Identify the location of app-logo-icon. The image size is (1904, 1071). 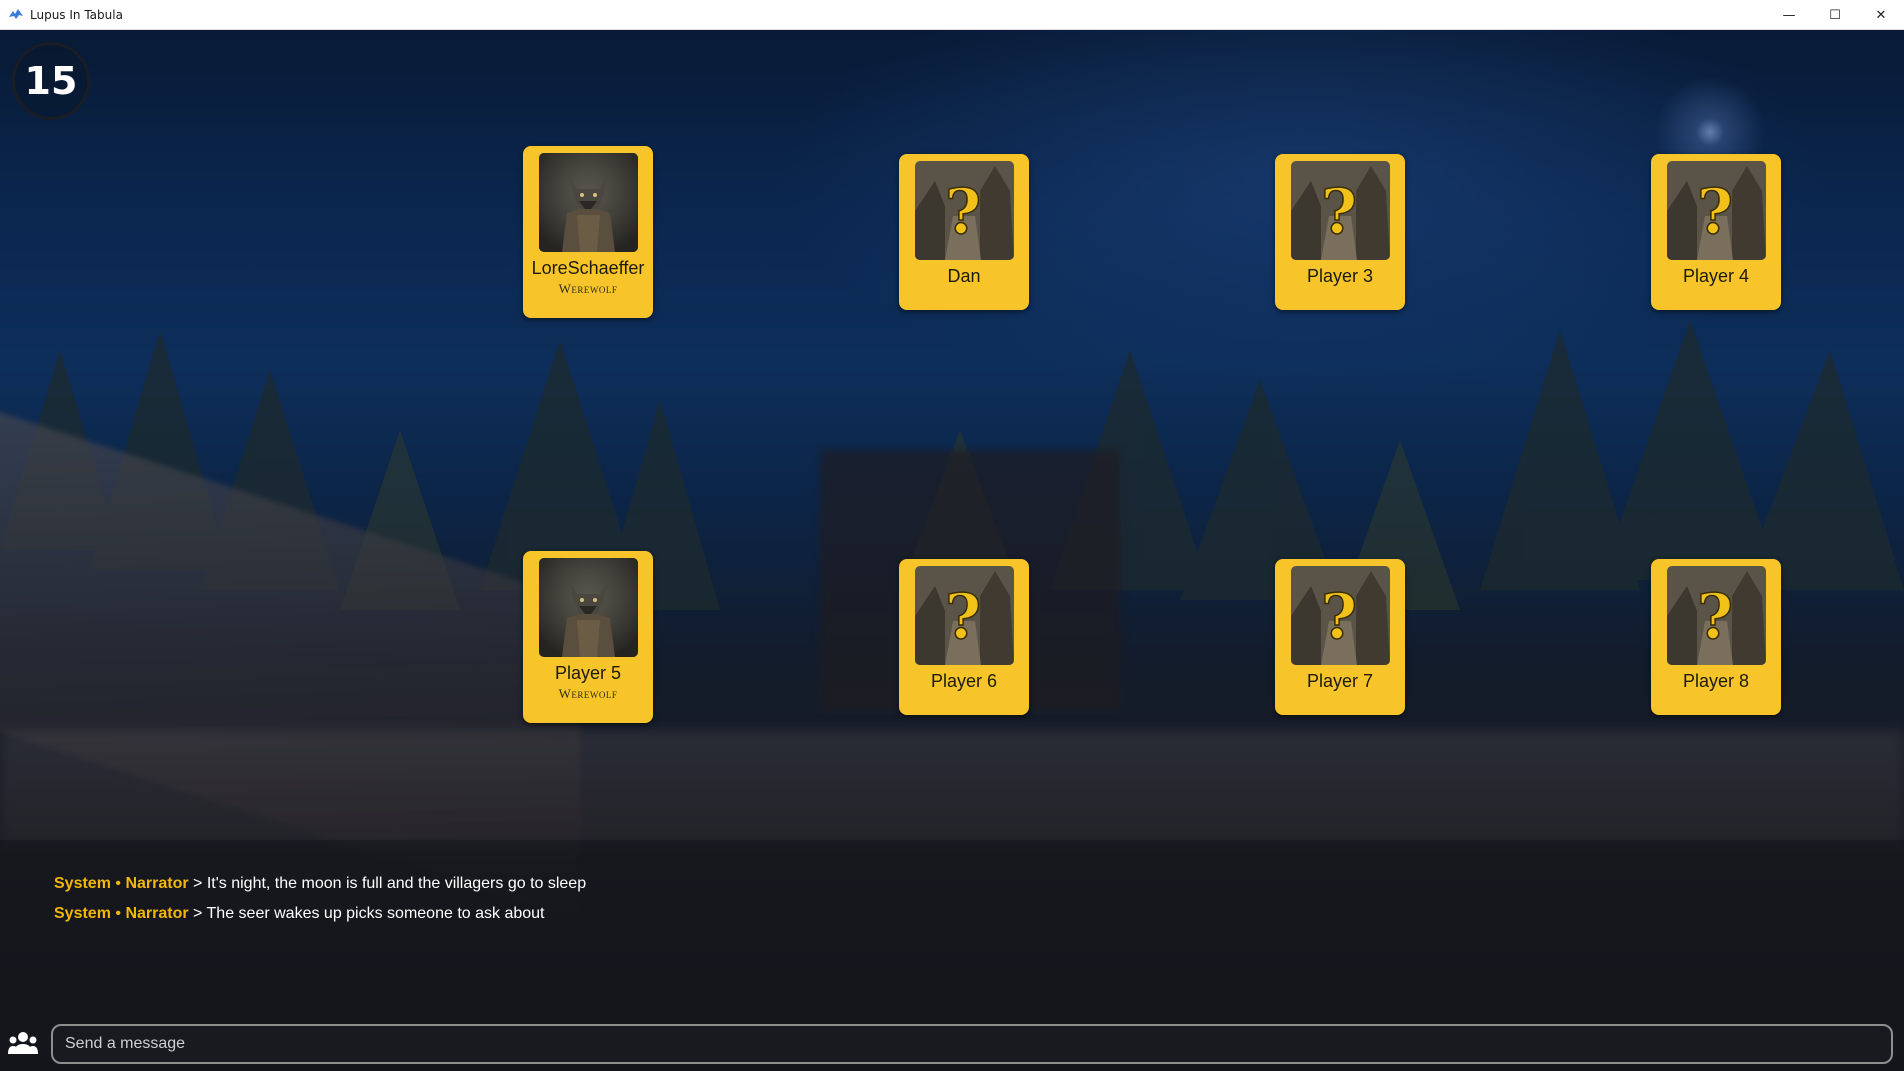
(16, 15).